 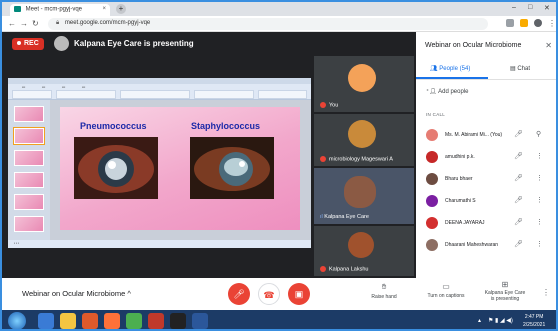 What do you see at coordinates (486, 135) in the screenshot?
I see `participant-row: Ms. M. Abirami Mi... (You) 🎤︎ ⚲` at bounding box center [486, 135].